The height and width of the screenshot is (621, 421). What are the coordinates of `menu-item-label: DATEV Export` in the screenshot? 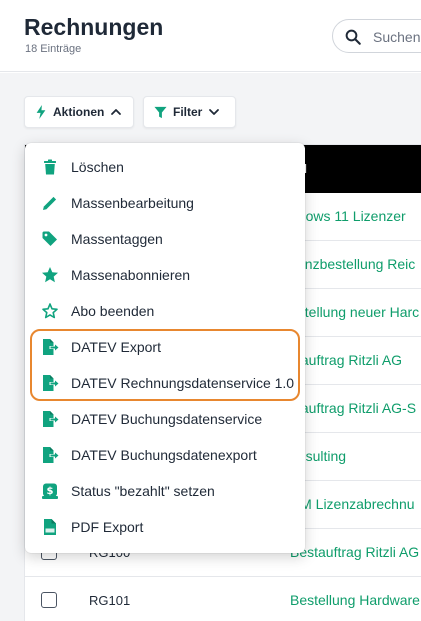 It's located at (116, 347).